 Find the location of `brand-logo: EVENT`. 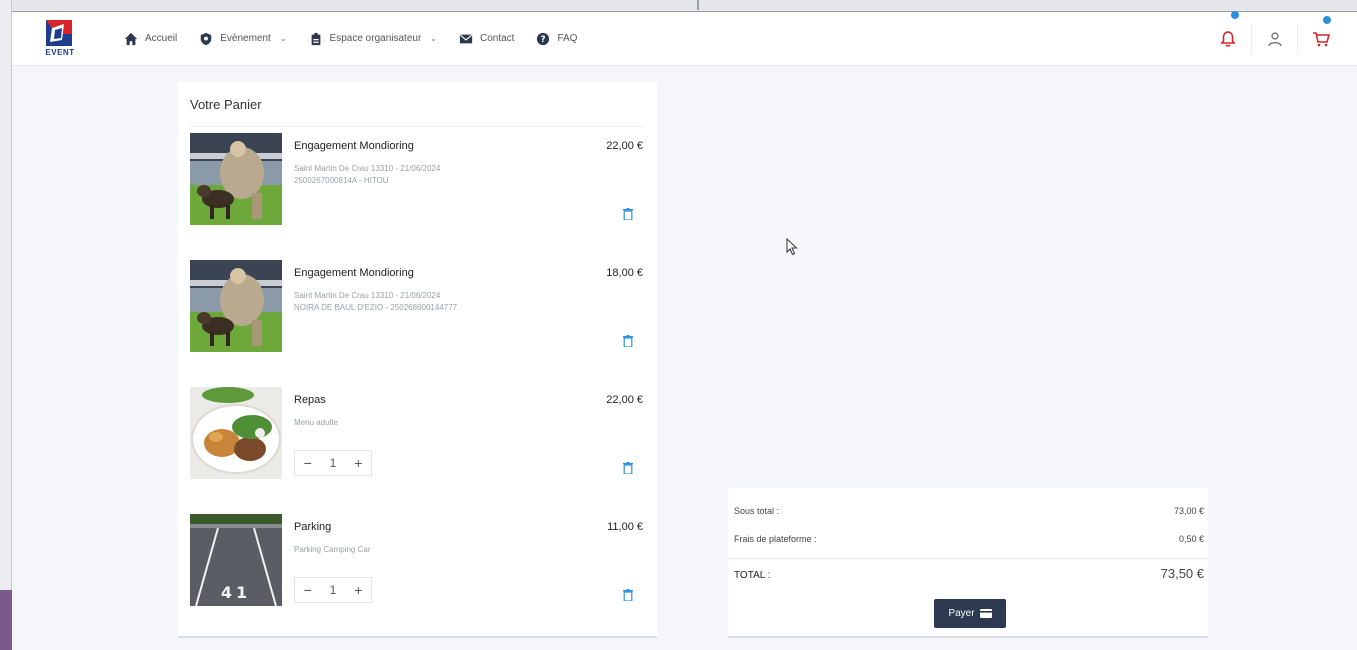

brand-logo: EVENT is located at coordinates (69, 39).